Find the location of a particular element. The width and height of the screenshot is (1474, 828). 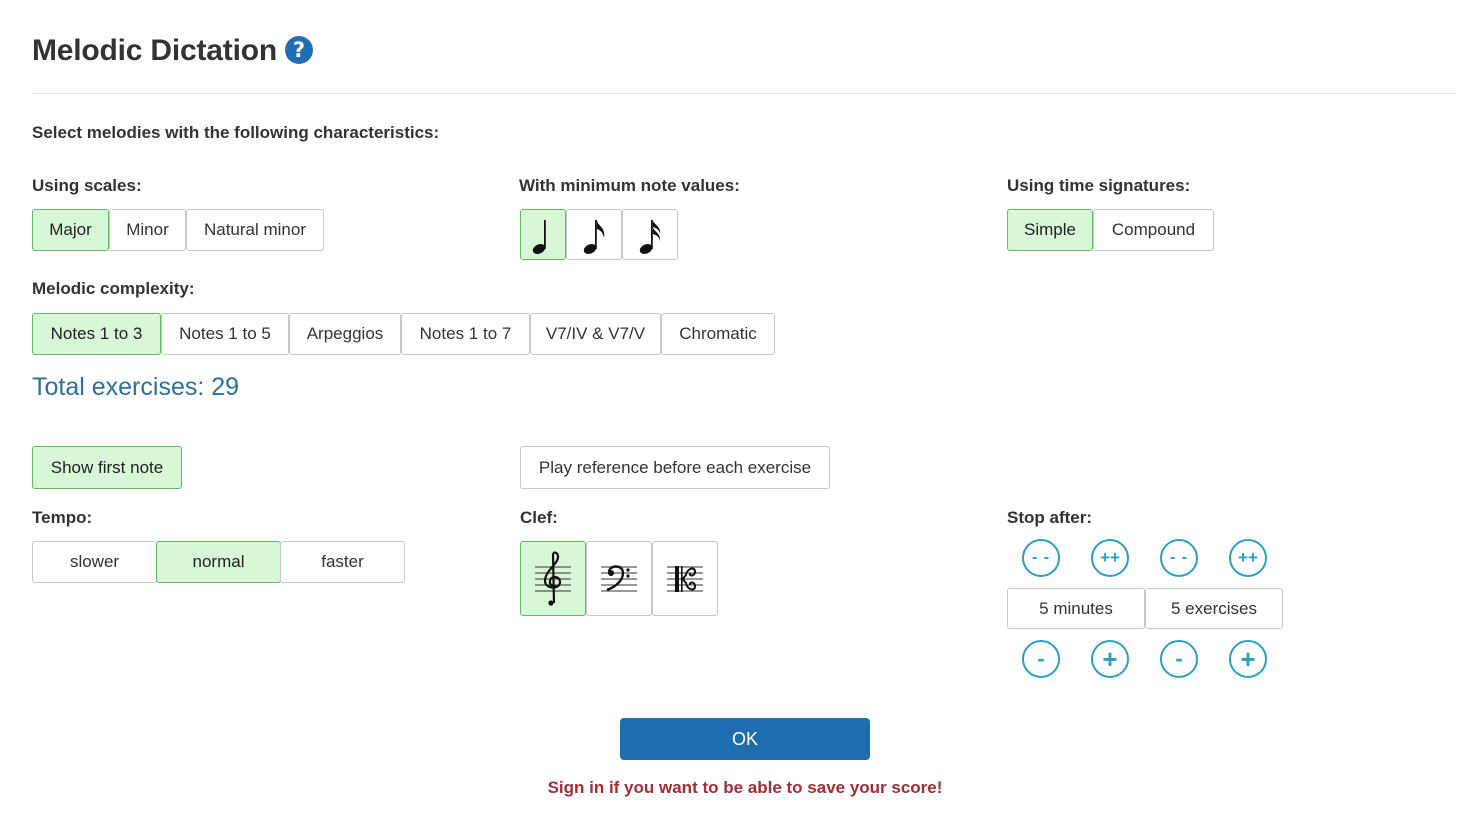

eighth-note-icon is located at coordinates (594, 236).